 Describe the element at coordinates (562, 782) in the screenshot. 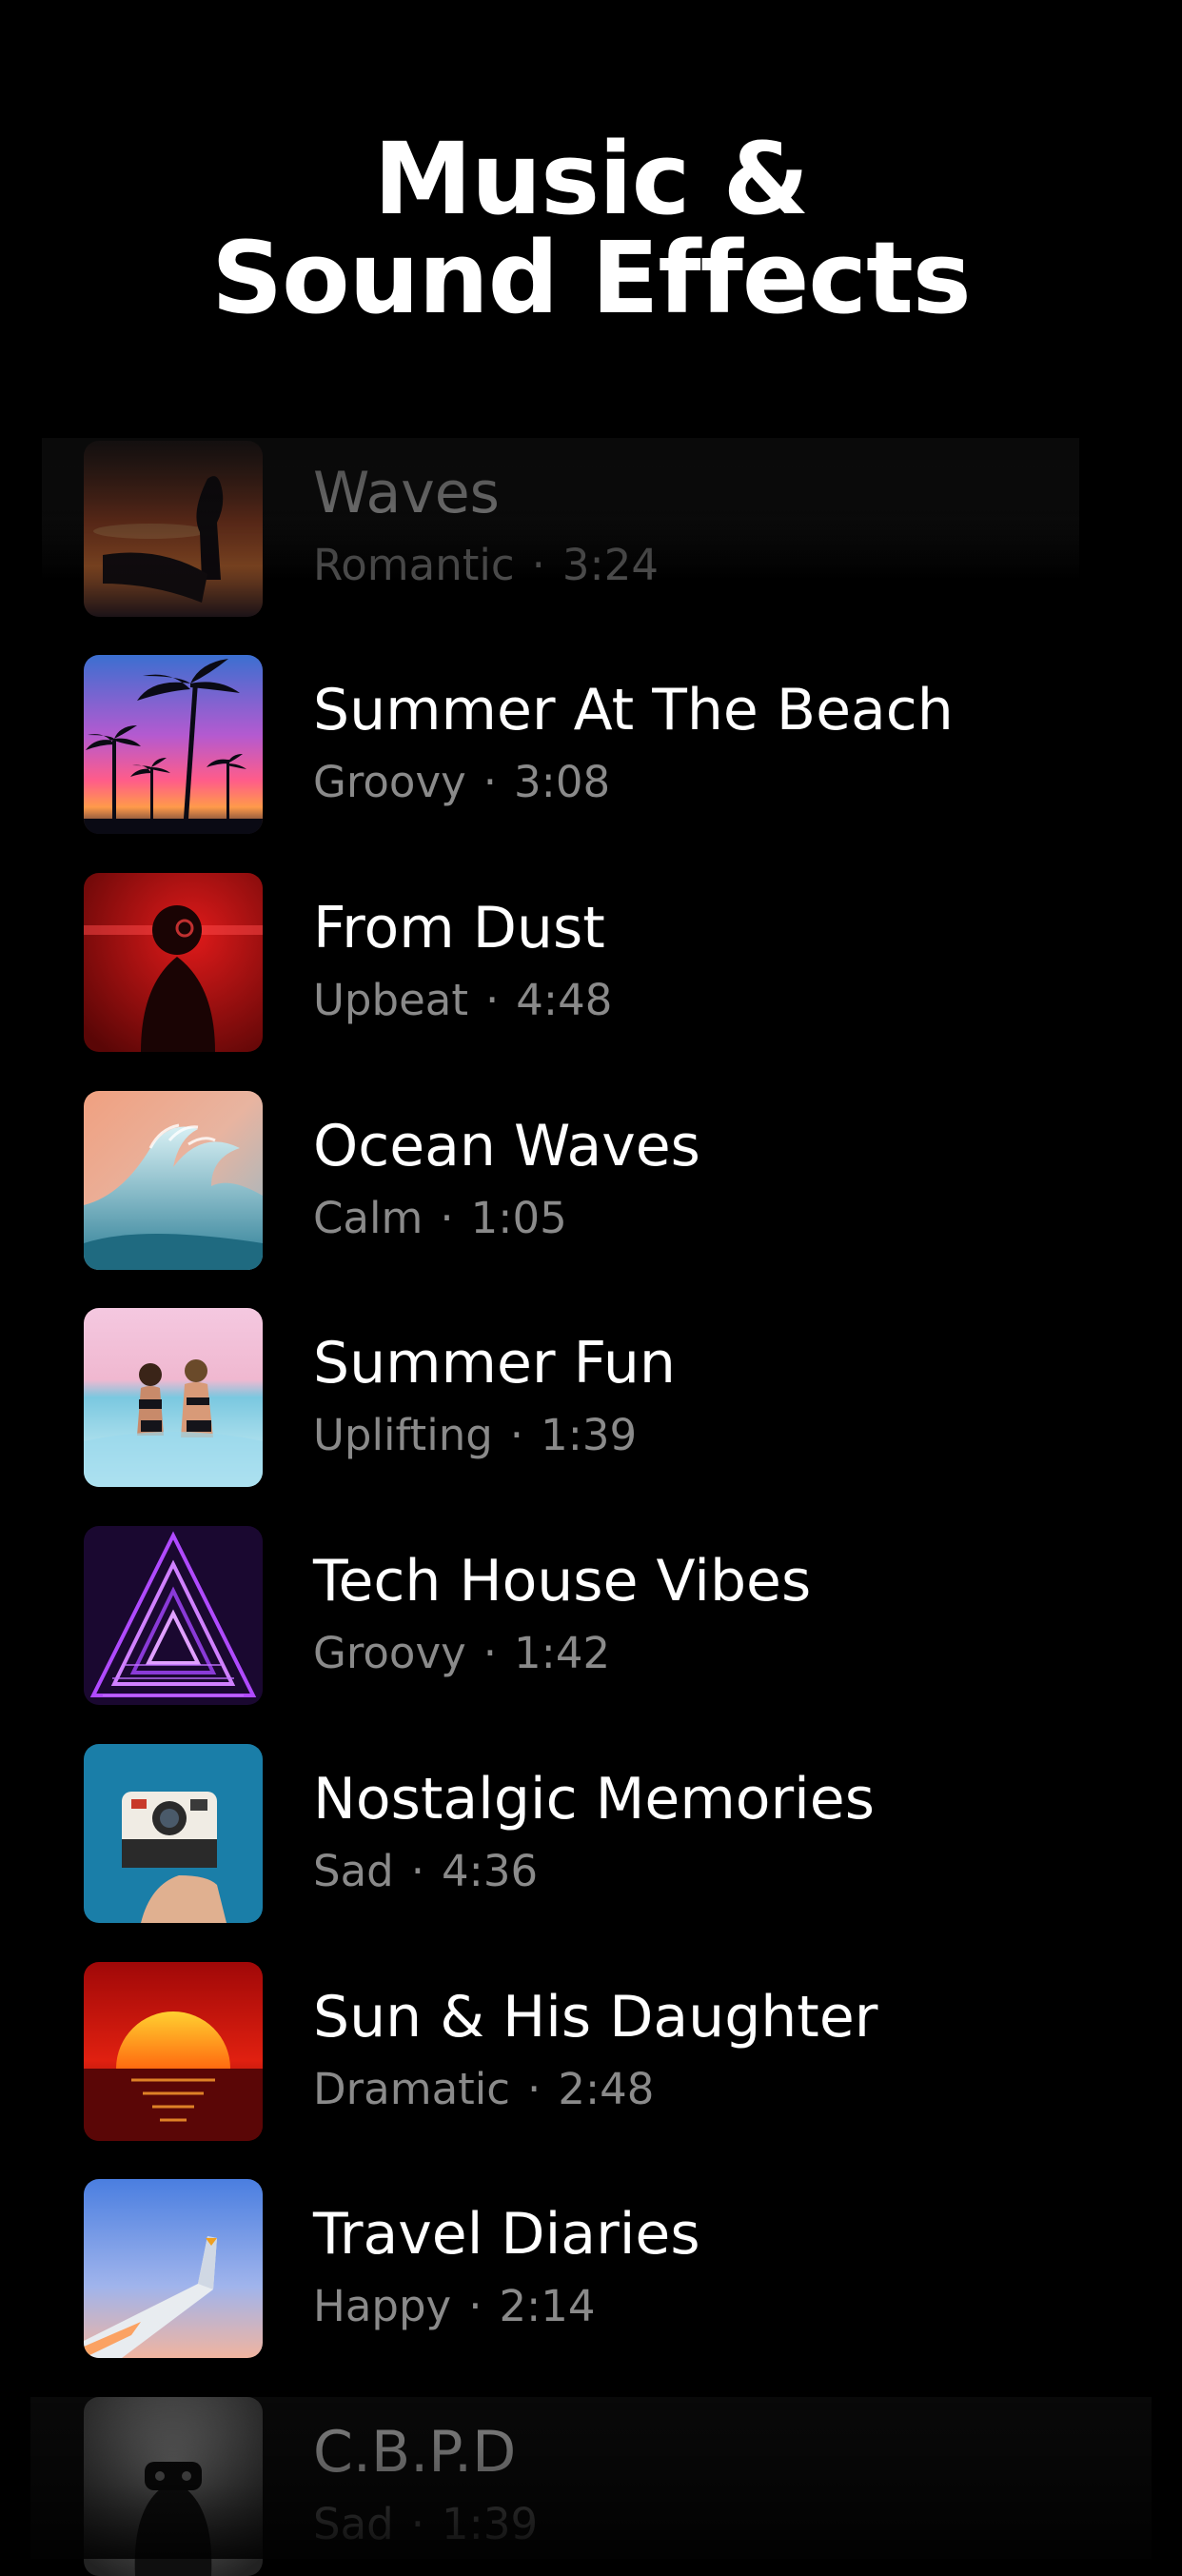

I see `track-duration: 3:08` at that location.